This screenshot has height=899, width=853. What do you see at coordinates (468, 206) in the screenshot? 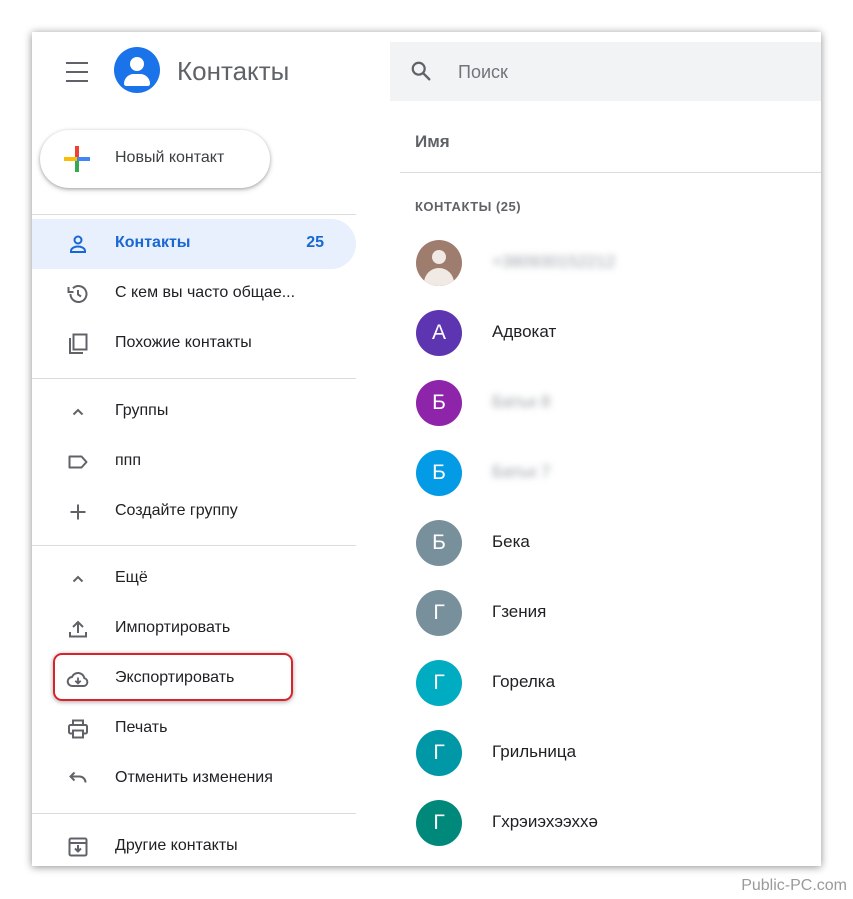
I see `contacts-section-label: КОНТАКТЫ (25)` at bounding box center [468, 206].